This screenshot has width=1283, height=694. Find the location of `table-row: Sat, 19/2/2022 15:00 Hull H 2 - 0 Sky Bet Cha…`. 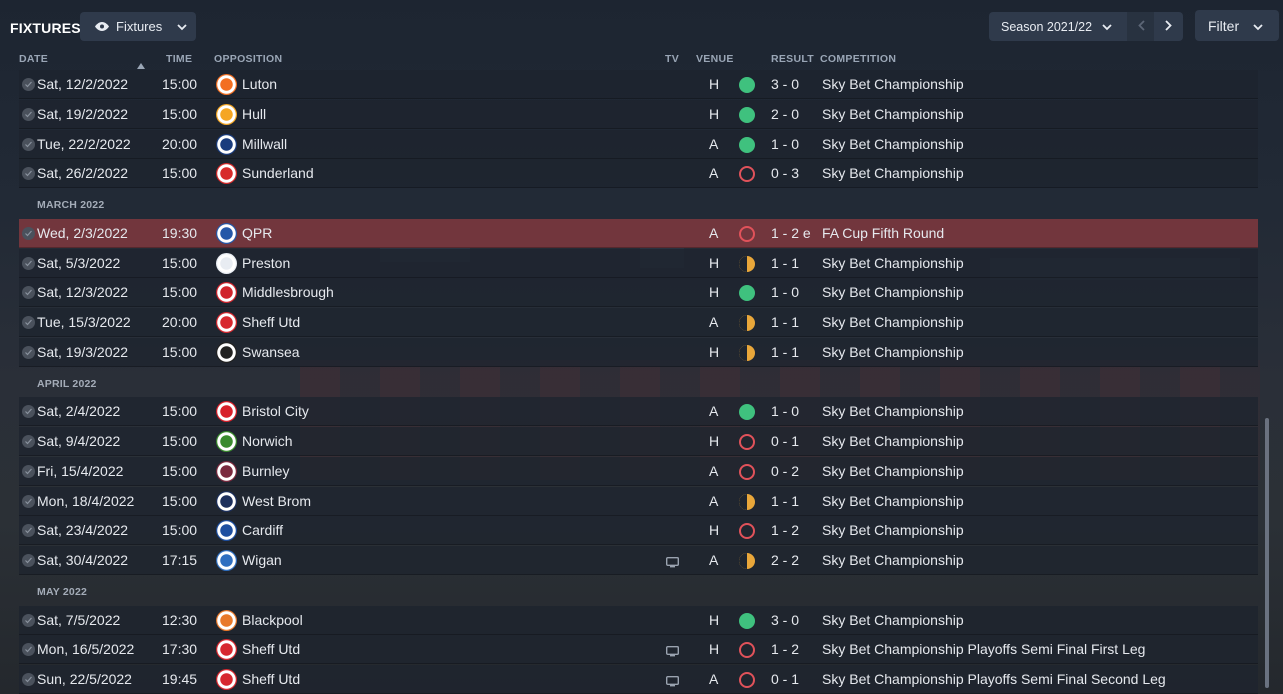

table-row: Sat, 19/2/2022 15:00 Hull H 2 - 0 Sky Bet Cha… is located at coordinates (638, 114).